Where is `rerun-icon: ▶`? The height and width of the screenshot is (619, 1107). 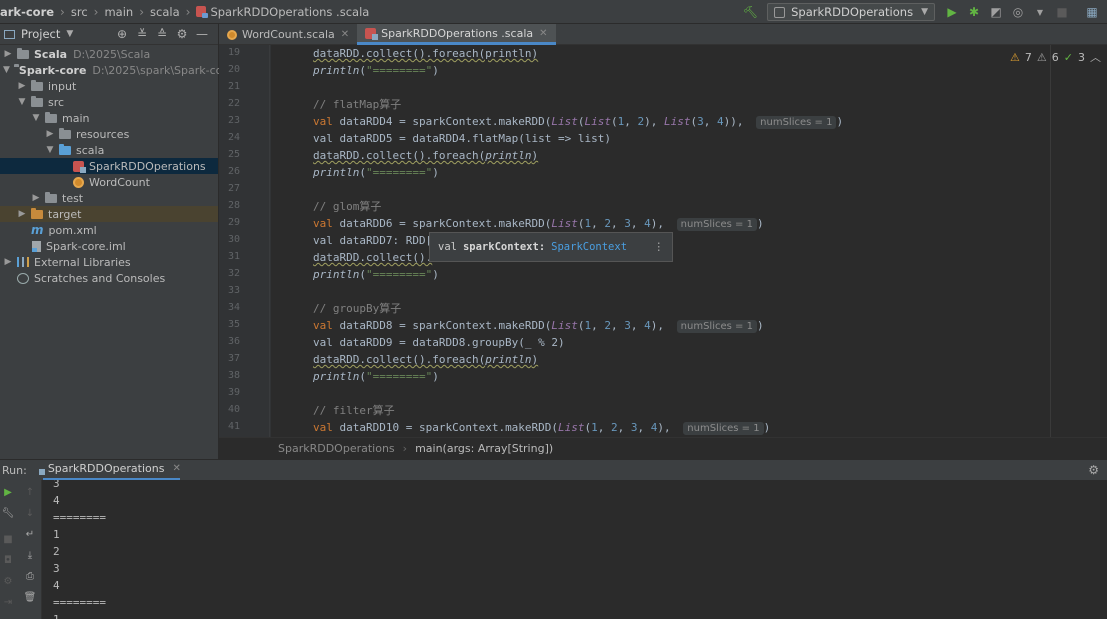 rerun-icon: ▶ is located at coordinates (8, 492).